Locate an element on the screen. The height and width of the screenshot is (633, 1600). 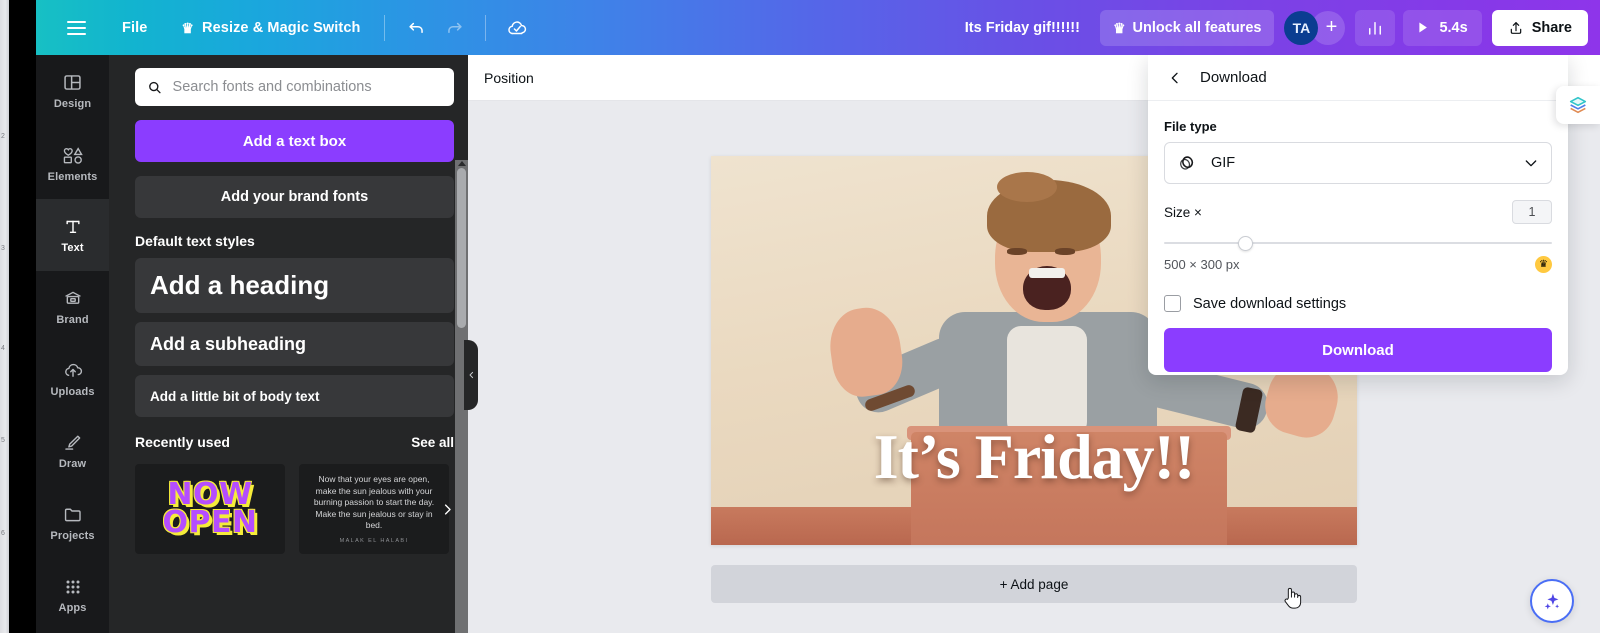
sidebar-label: Text is located at coordinates (72, 248).